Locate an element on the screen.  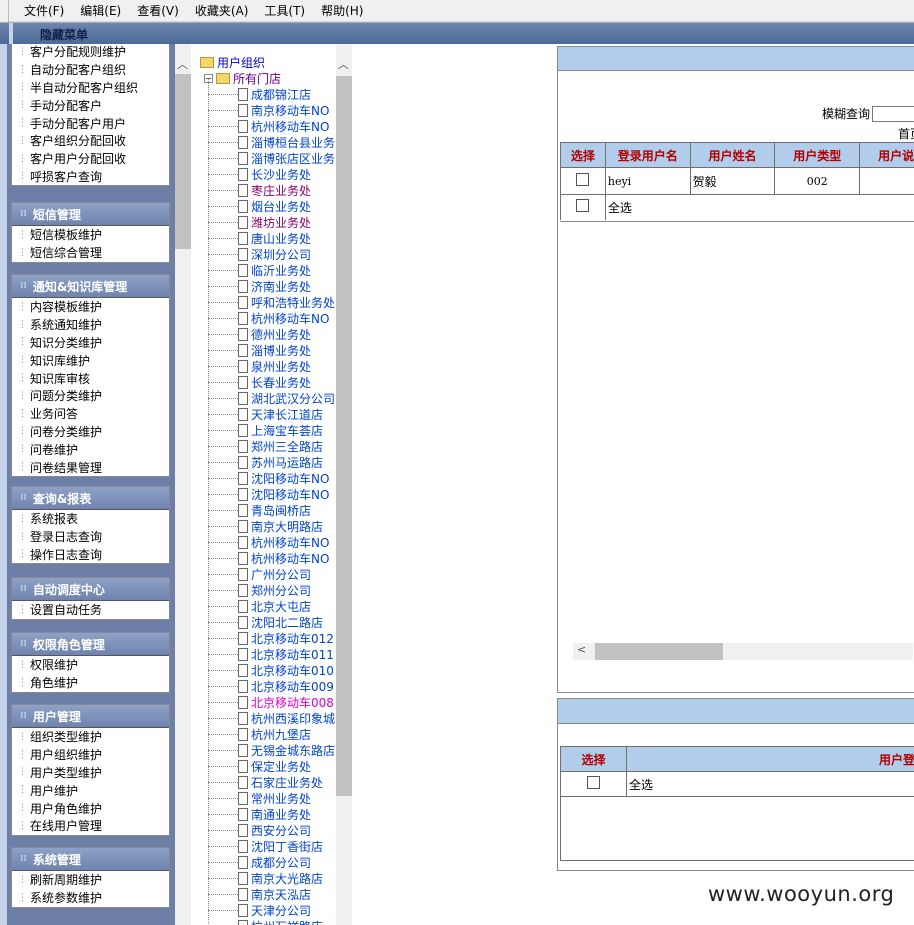
tree-node-label: 天津长江道店 is located at coordinates (287, 414).